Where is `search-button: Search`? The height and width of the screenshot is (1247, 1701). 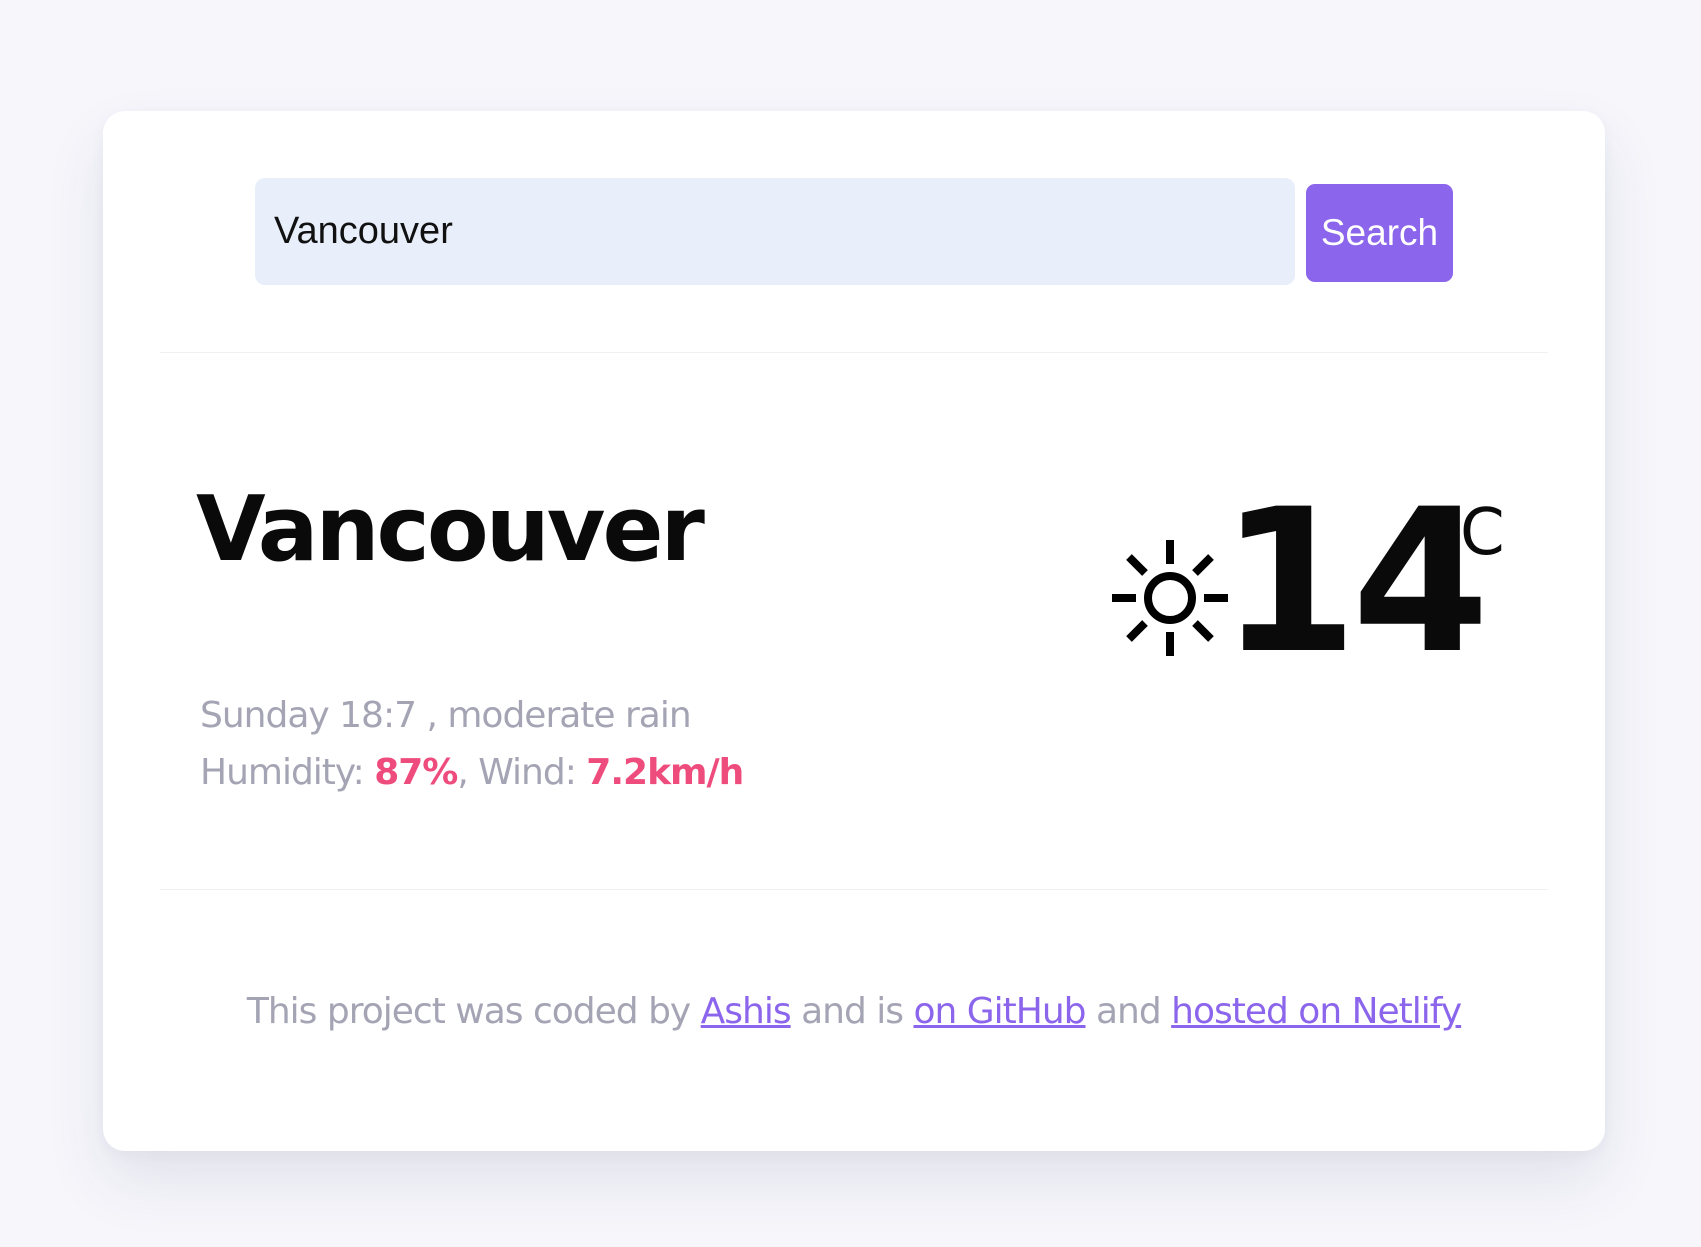
search-button: Search is located at coordinates (1379, 233).